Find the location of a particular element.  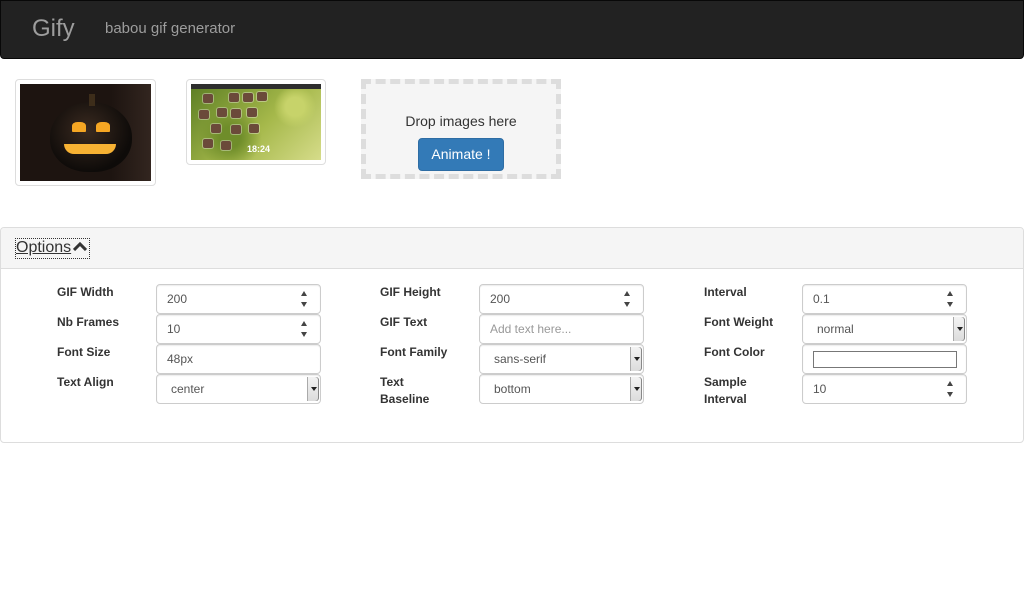

pumpkin-thumbnail is located at coordinates (85, 132).